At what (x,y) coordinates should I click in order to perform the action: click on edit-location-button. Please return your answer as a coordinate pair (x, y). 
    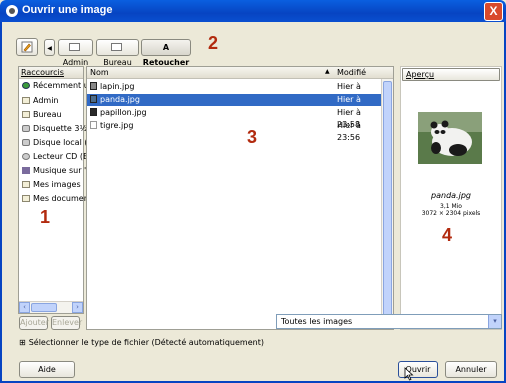
    Looking at the image, I should click on (27, 47).